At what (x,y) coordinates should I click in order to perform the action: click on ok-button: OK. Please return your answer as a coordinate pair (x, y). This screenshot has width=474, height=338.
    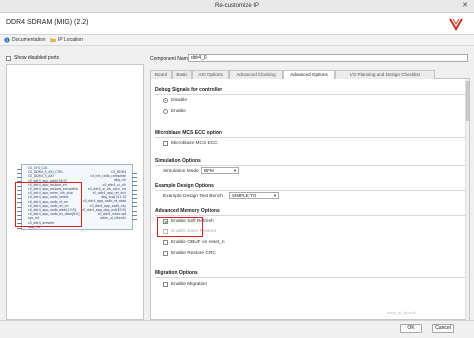
    Looking at the image, I should click on (411, 328).